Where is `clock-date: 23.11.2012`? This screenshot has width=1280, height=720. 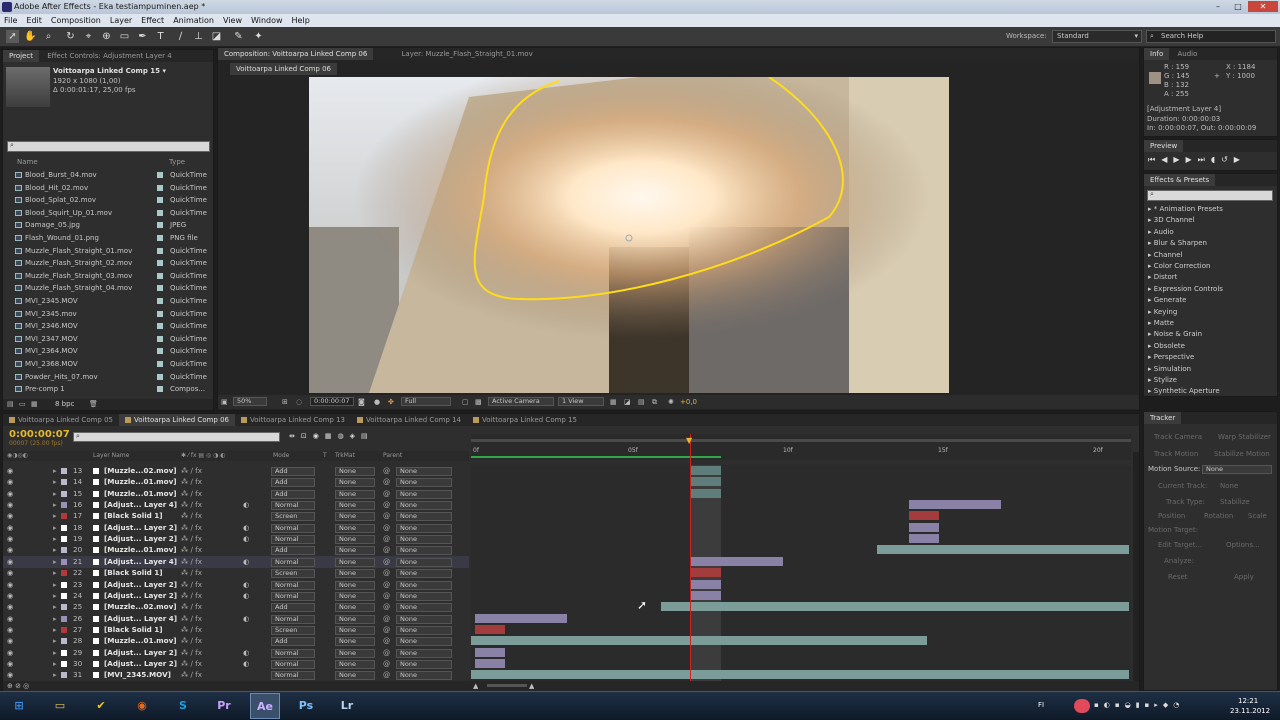 clock-date: 23.11.2012 is located at coordinates (1250, 711).